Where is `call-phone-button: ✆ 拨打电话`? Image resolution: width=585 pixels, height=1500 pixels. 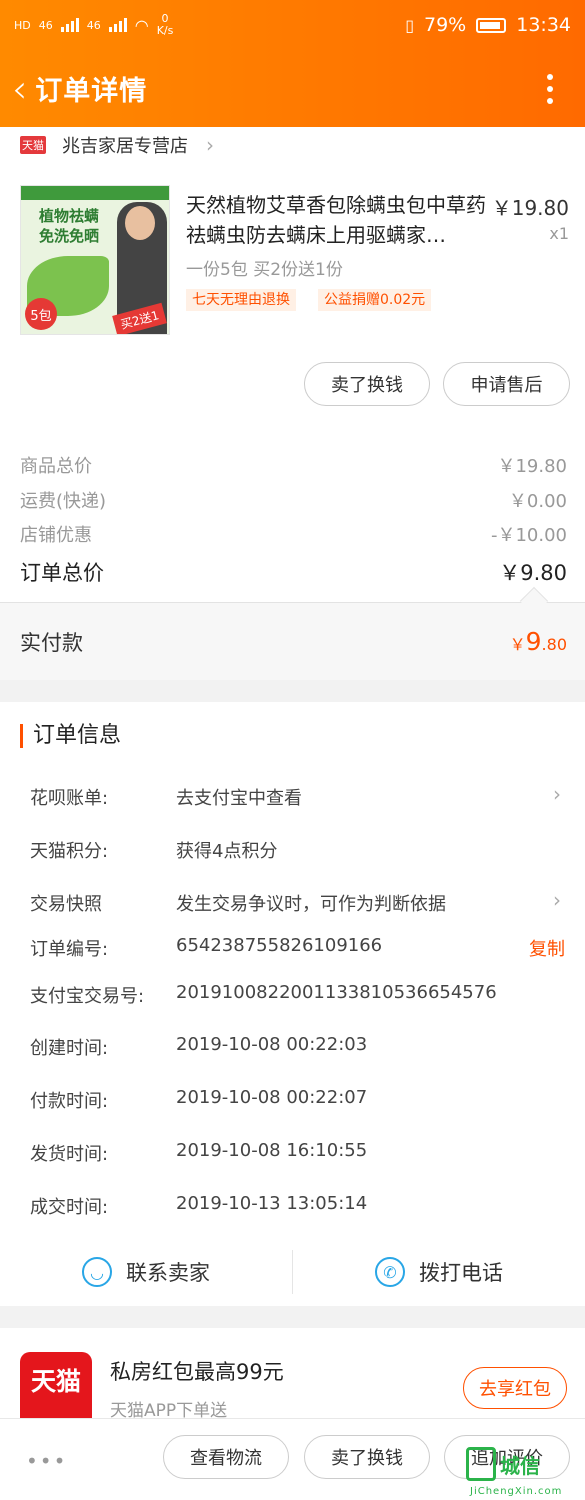 call-phone-button: ✆ 拨打电话 is located at coordinates (439, 1272).